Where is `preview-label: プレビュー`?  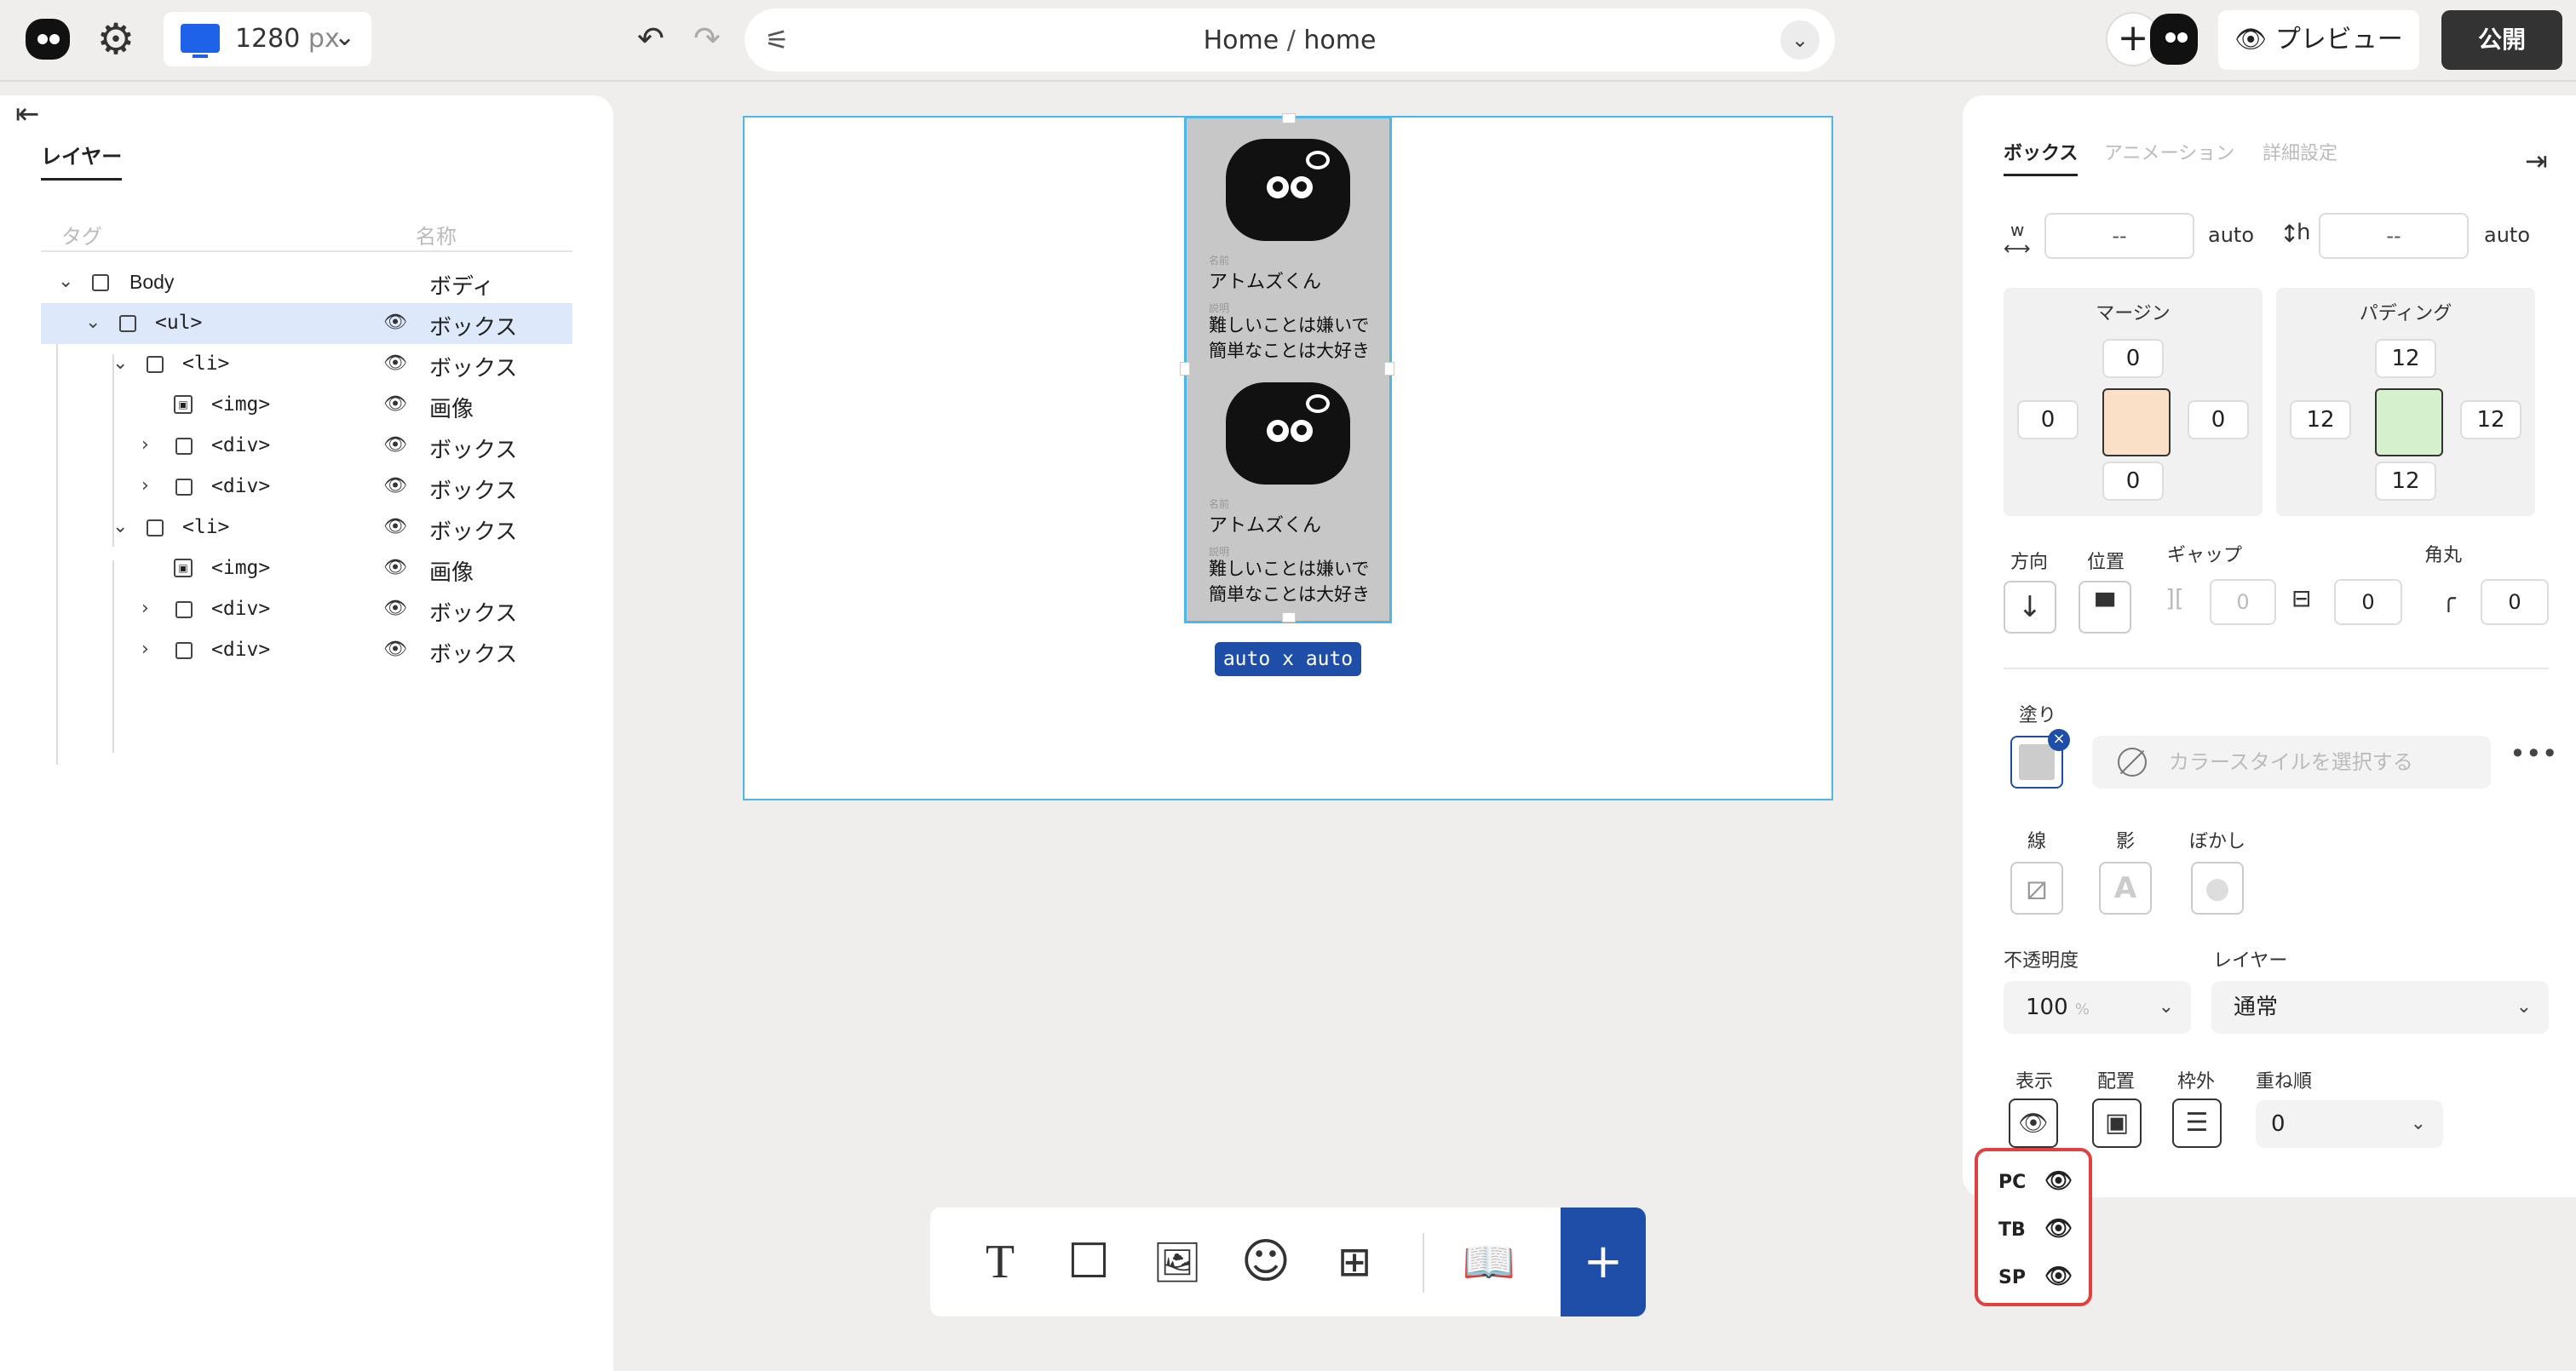
preview-label: プレビュー is located at coordinates (2339, 39).